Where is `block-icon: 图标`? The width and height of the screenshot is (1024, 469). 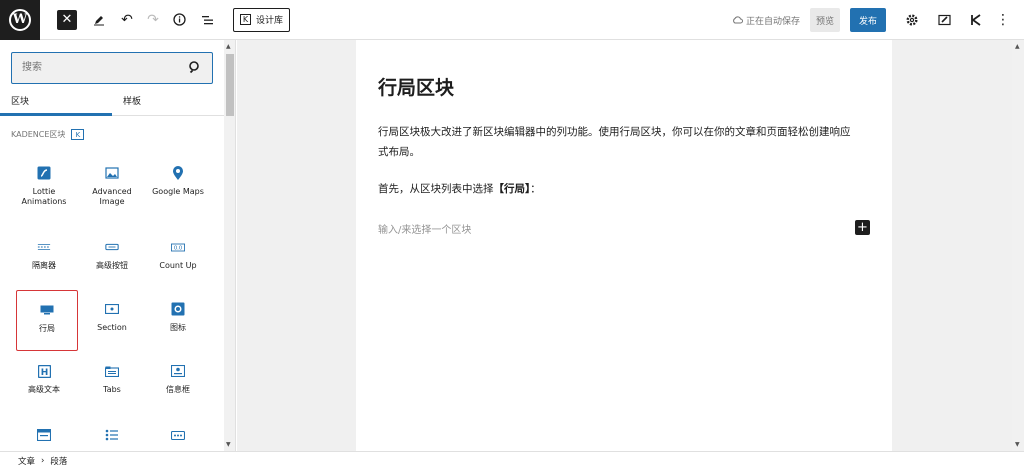 block-icon: 图标 is located at coordinates (178, 331).